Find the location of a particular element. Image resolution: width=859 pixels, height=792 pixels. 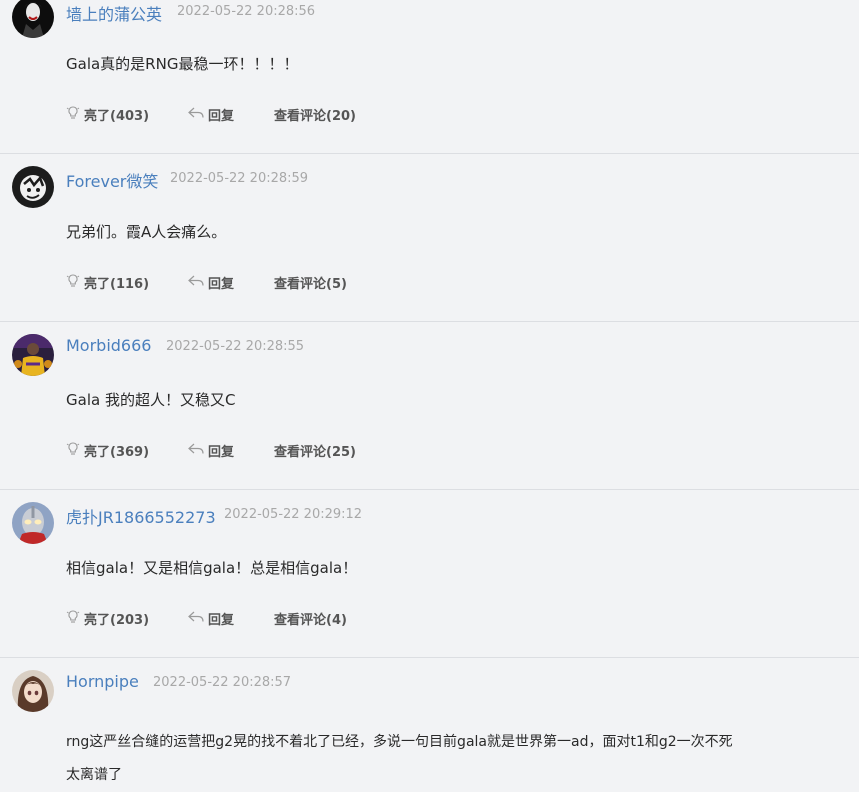

view-replies-label: 查看评论(4) is located at coordinates (310, 620).